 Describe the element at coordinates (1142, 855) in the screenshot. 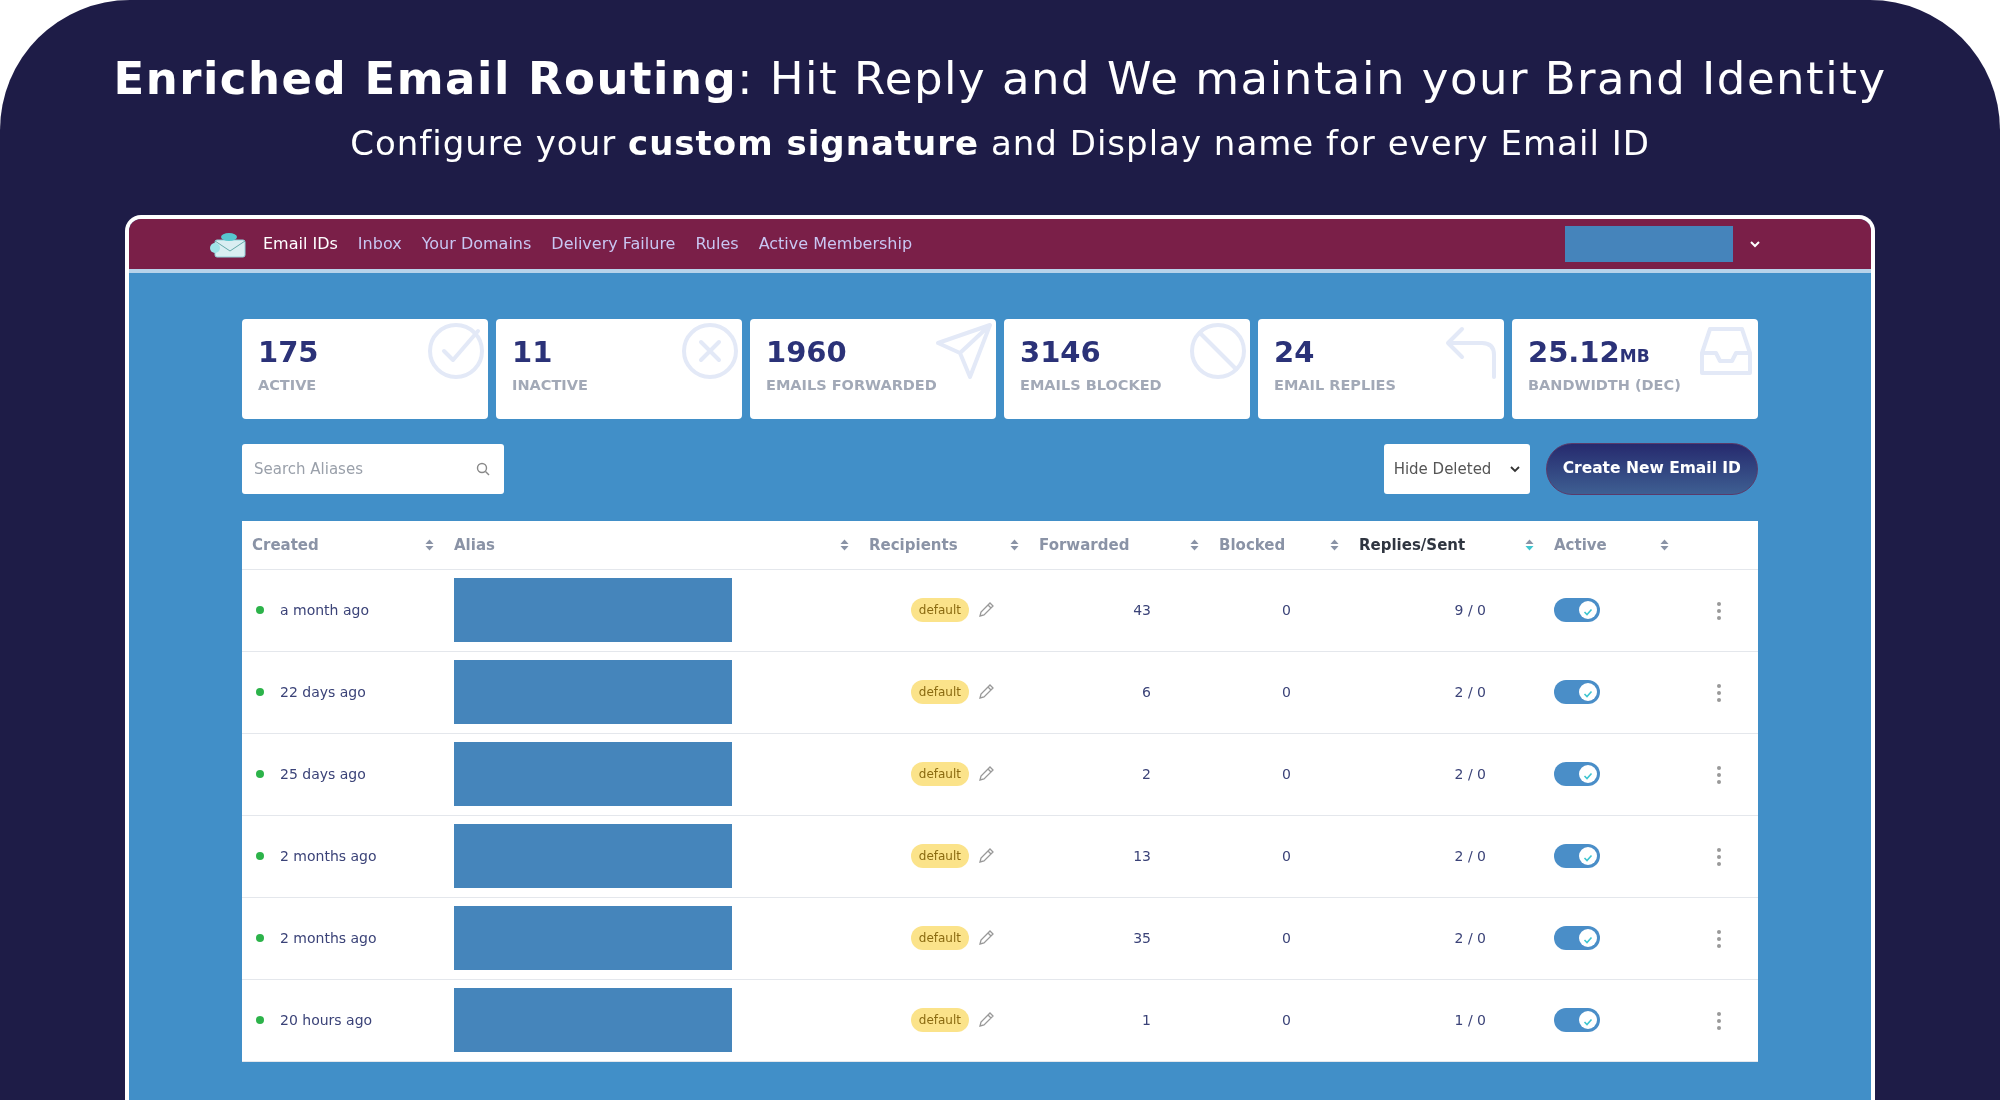

I see `forwarded-count: 13` at that location.